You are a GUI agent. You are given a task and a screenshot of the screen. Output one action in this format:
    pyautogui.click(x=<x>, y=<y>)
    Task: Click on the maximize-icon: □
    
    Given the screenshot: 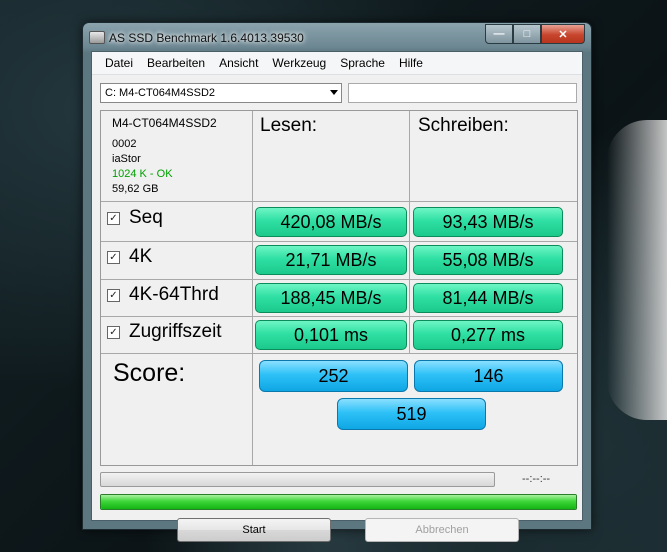 What is the action you would take?
    pyautogui.click(x=527, y=34)
    